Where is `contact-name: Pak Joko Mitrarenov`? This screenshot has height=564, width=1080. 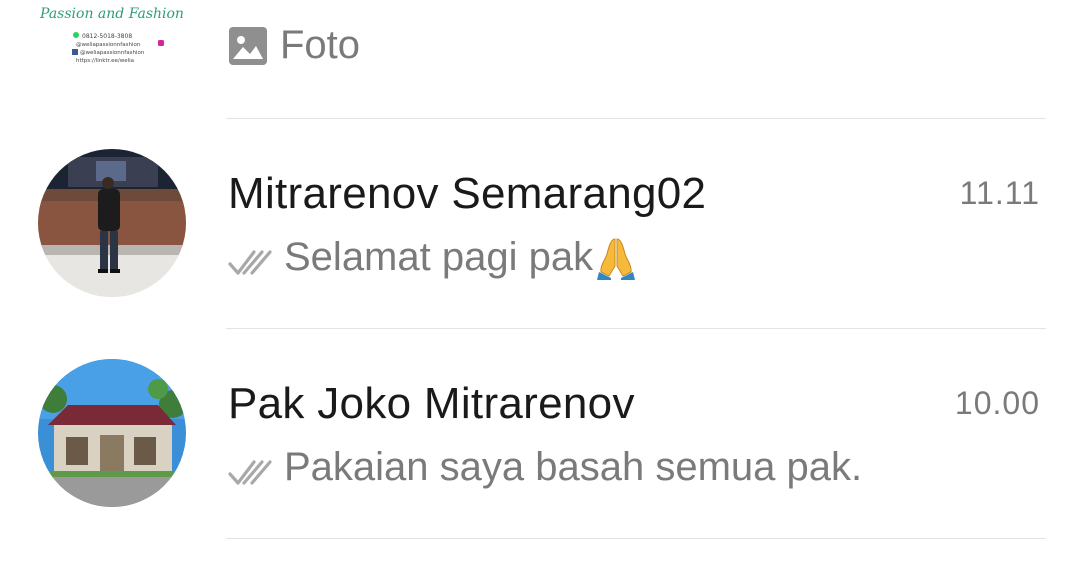 contact-name: Pak Joko Mitrarenov is located at coordinates (431, 403).